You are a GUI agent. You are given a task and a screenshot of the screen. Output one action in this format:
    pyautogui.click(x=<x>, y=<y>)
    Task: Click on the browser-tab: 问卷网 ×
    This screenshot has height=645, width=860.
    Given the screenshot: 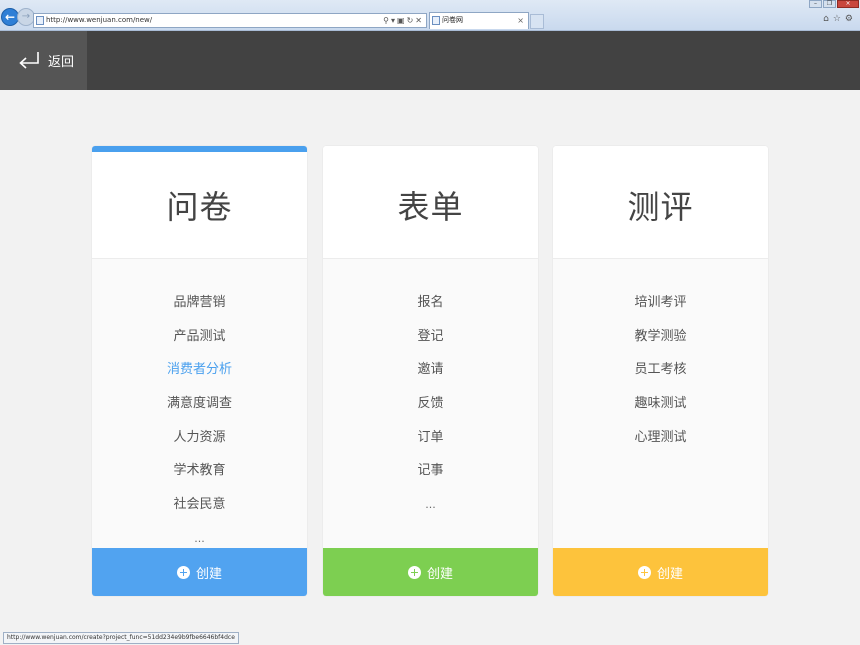 What is the action you would take?
    pyautogui.click(x=479, y=20)
    